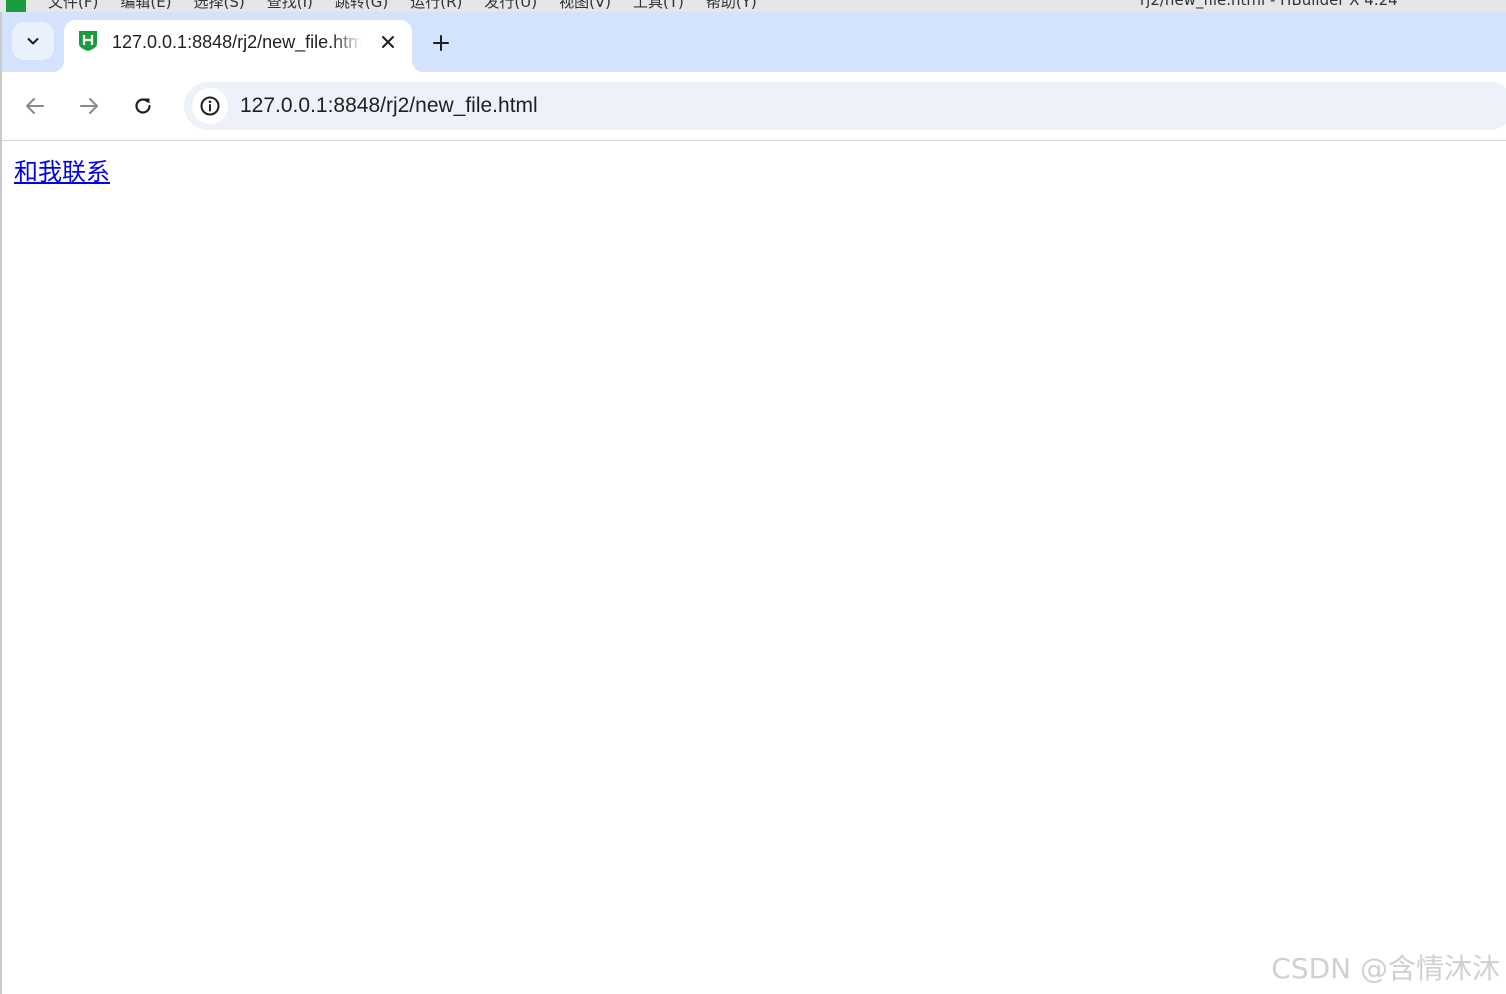 Image resolution: width=1506 pixels, height=994 pixels. What do you see at coordinates (73, 6) in the screenshot?
I see `ide-menu-file: 文件(F)` at bounding box center [73, 6].